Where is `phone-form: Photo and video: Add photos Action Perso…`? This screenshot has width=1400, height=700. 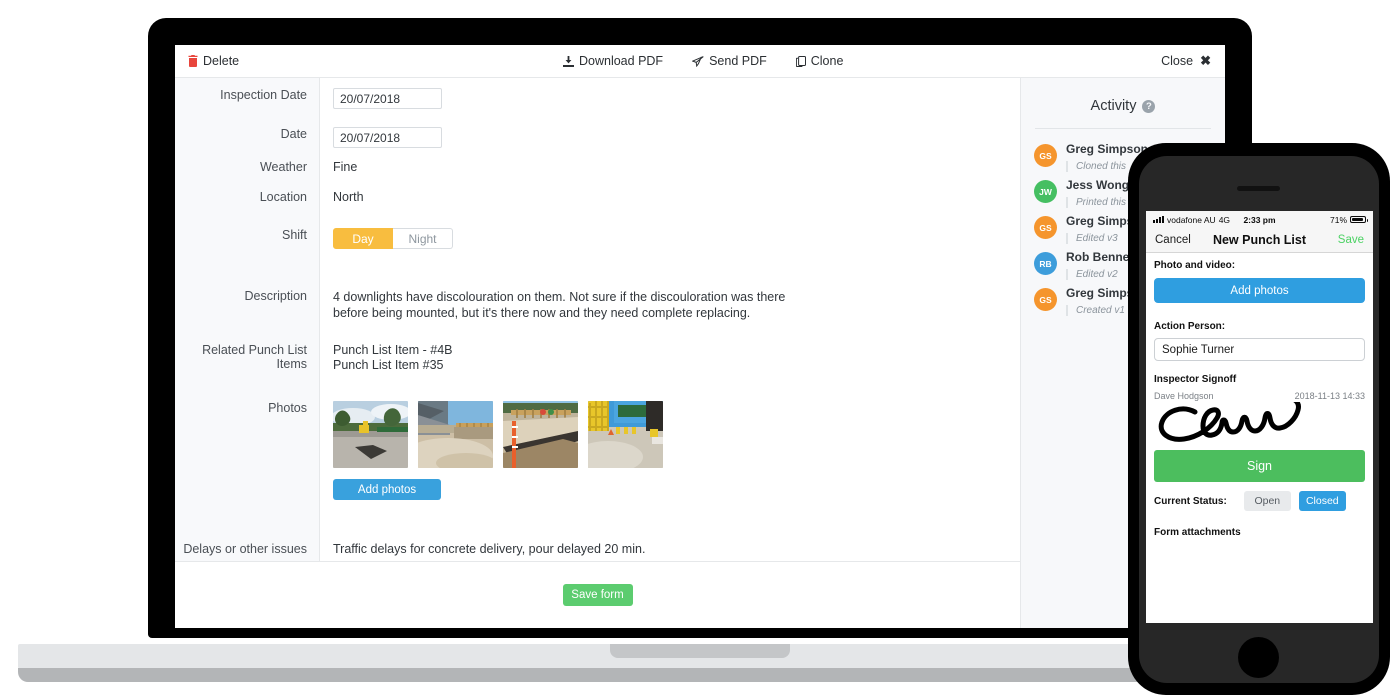
phone-form: Photo and video: Add photos Action Perso… is located at coordinates (1259, 395).